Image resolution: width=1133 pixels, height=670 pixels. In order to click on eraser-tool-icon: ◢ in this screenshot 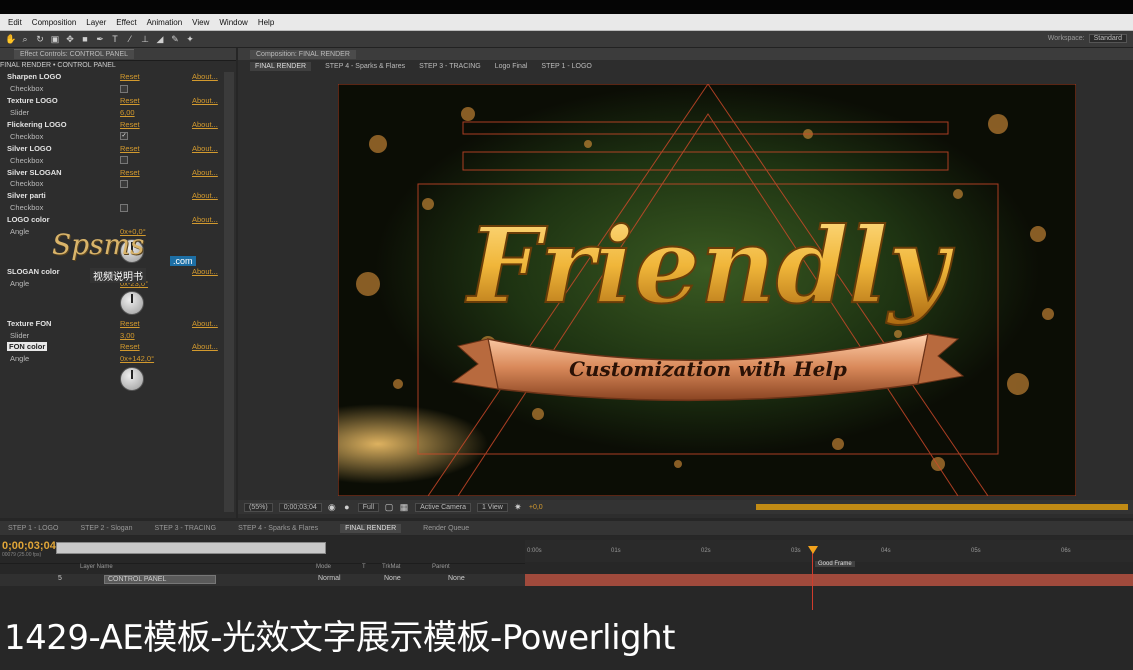, I will do `click(160, 39)`.